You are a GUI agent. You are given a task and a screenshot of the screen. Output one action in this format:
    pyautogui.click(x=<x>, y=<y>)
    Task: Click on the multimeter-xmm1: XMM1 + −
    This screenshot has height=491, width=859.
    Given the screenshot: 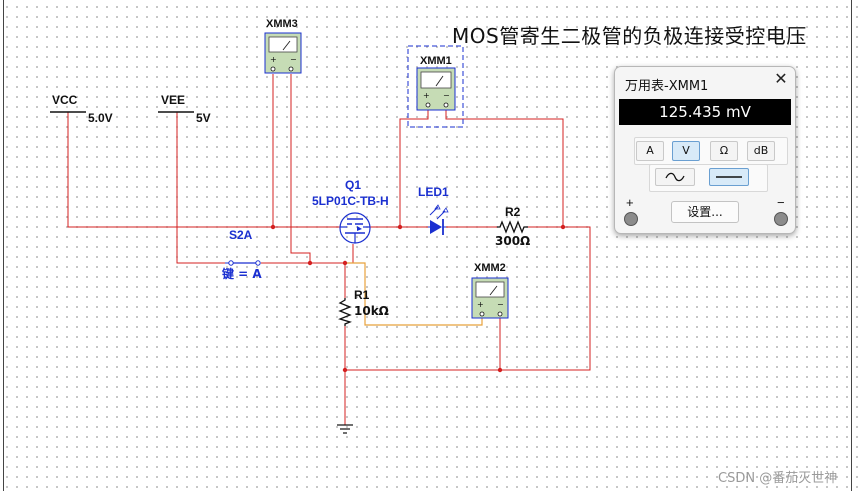 What is the action you would take?
    pyautogui.click(x=435, y=86)
    